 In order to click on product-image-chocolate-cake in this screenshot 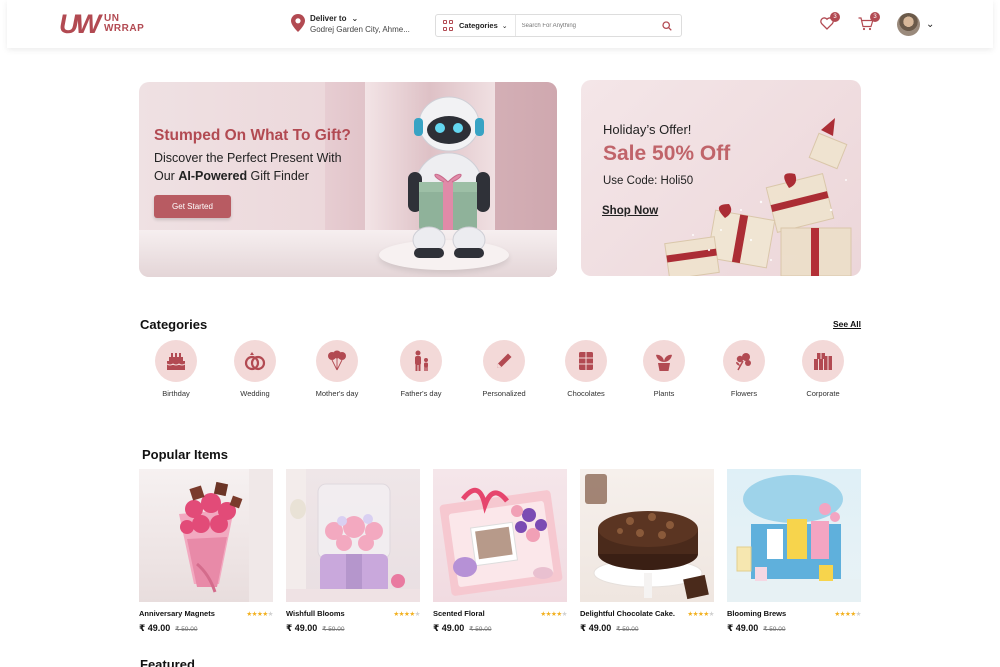, I will do `click(647, 535)`.